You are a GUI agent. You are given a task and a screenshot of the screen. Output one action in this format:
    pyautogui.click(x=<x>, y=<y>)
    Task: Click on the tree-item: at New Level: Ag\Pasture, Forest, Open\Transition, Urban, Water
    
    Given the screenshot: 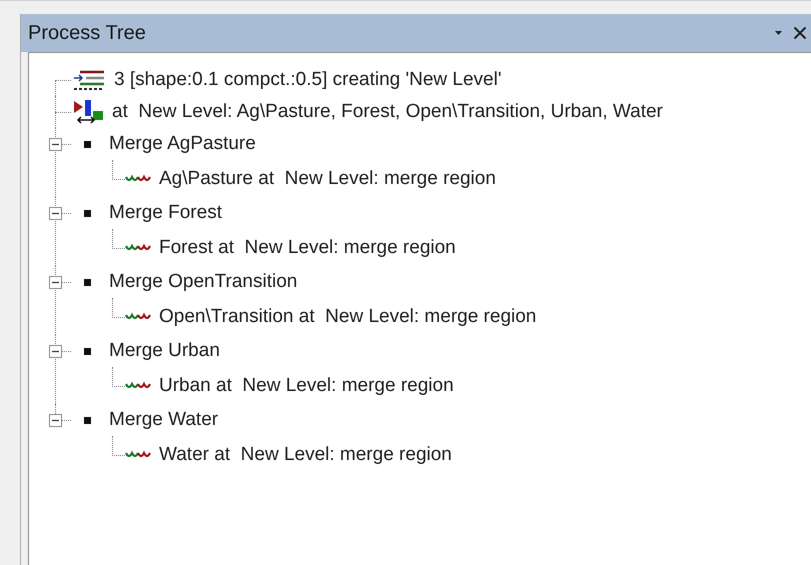 What is the action you would take?
    pyautogui.click(x=387, y=112)
    